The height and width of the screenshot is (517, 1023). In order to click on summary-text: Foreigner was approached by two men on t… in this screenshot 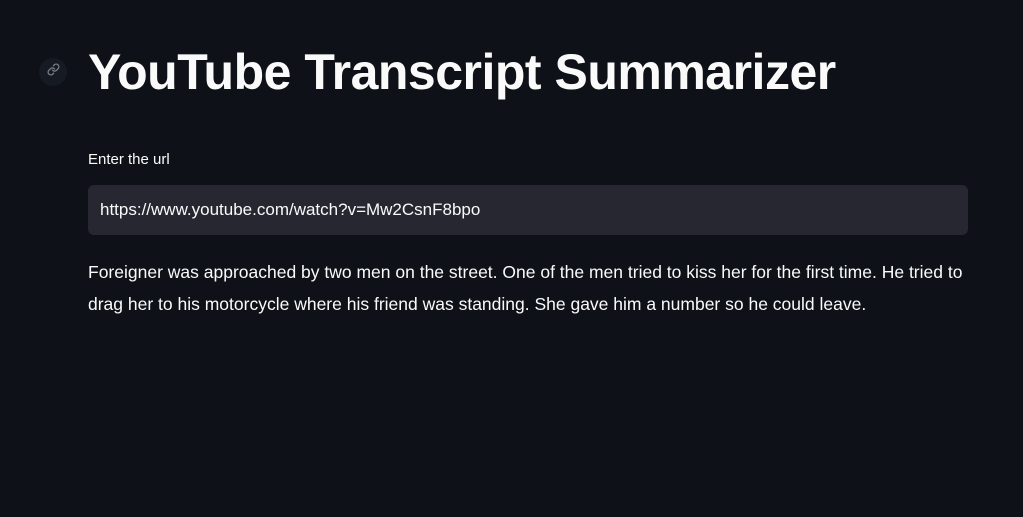, I will do `click(525, 288)`.